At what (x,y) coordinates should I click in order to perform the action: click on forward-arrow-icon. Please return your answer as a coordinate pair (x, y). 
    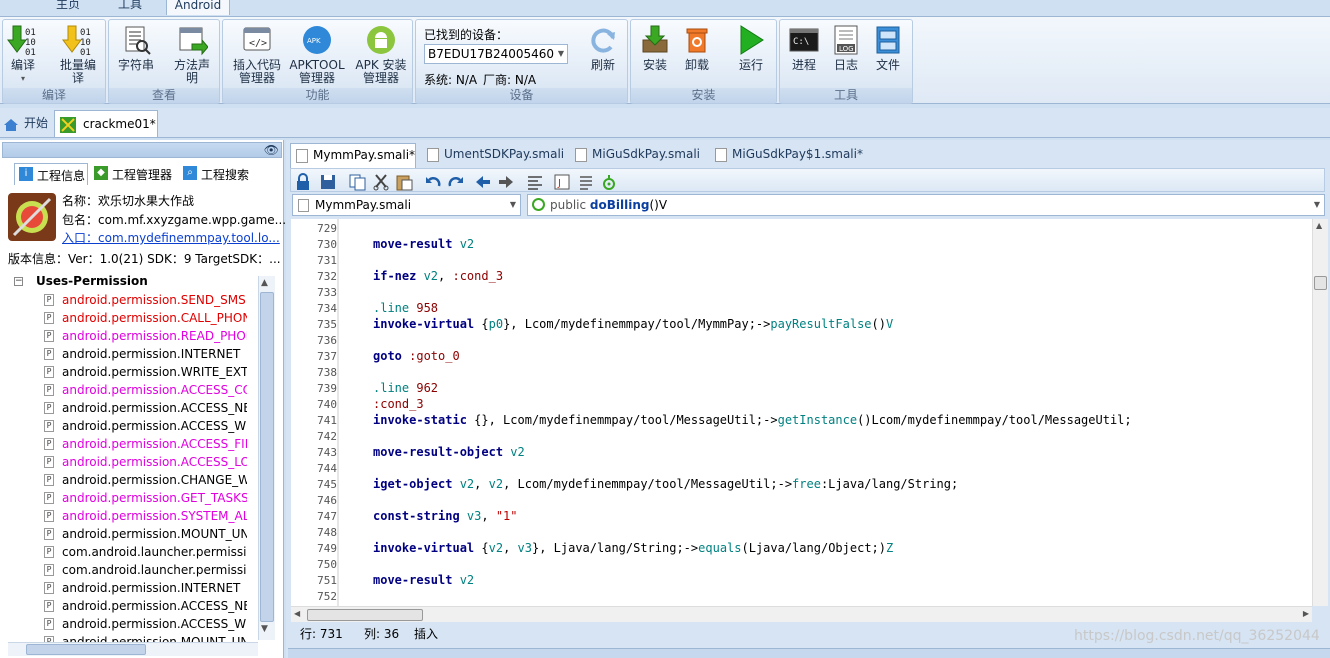
    Looking at the image, I should click on (506, 182).